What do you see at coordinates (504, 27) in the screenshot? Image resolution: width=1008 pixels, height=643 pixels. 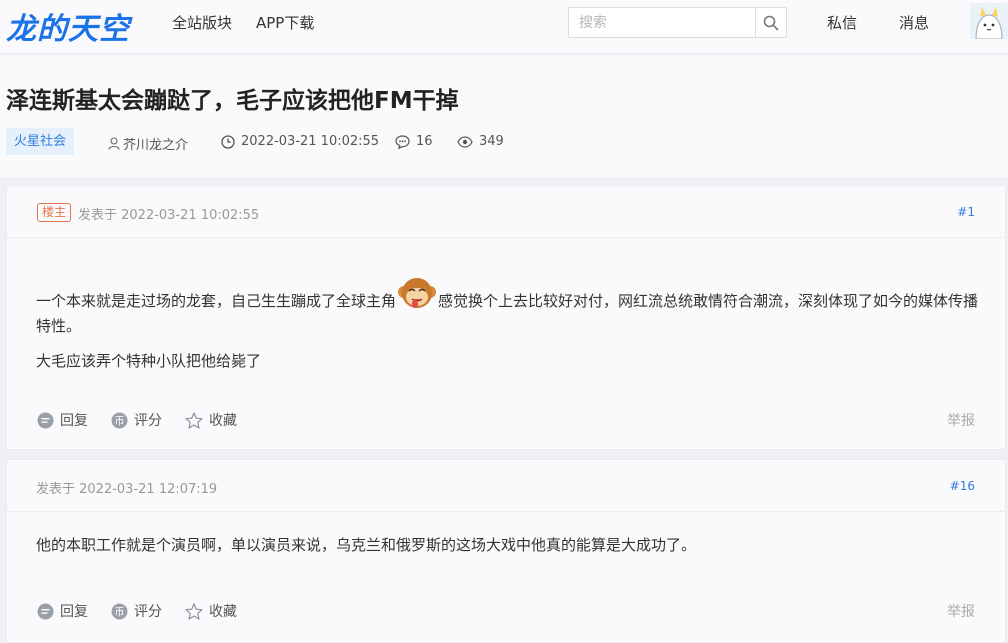 I see `top-navbar: 龙的天空 全站版块 APP下载 私信 消息` at bounding box center [504, 27].